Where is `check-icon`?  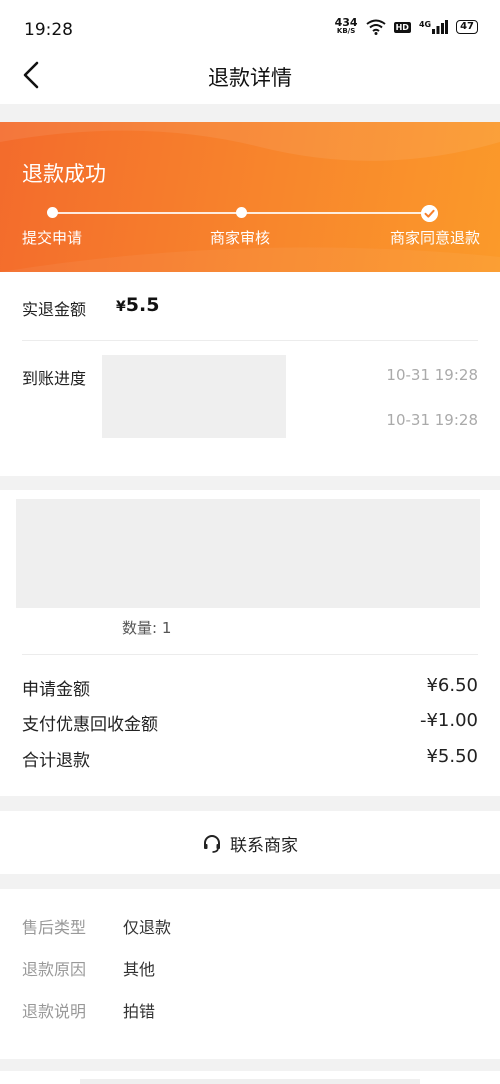 check-icon is located at coordinates (429, 213).